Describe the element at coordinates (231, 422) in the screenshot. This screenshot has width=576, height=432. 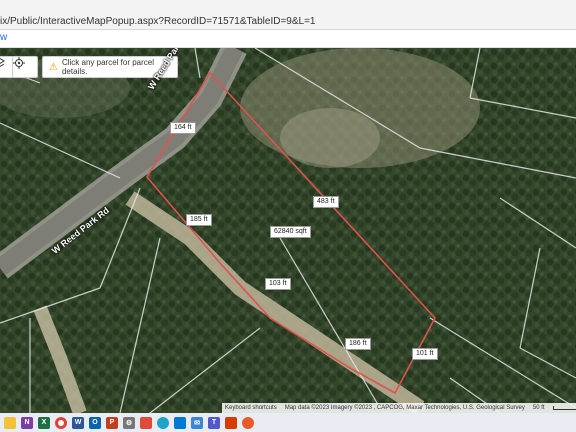
I see `acrobat-icon` at that location.